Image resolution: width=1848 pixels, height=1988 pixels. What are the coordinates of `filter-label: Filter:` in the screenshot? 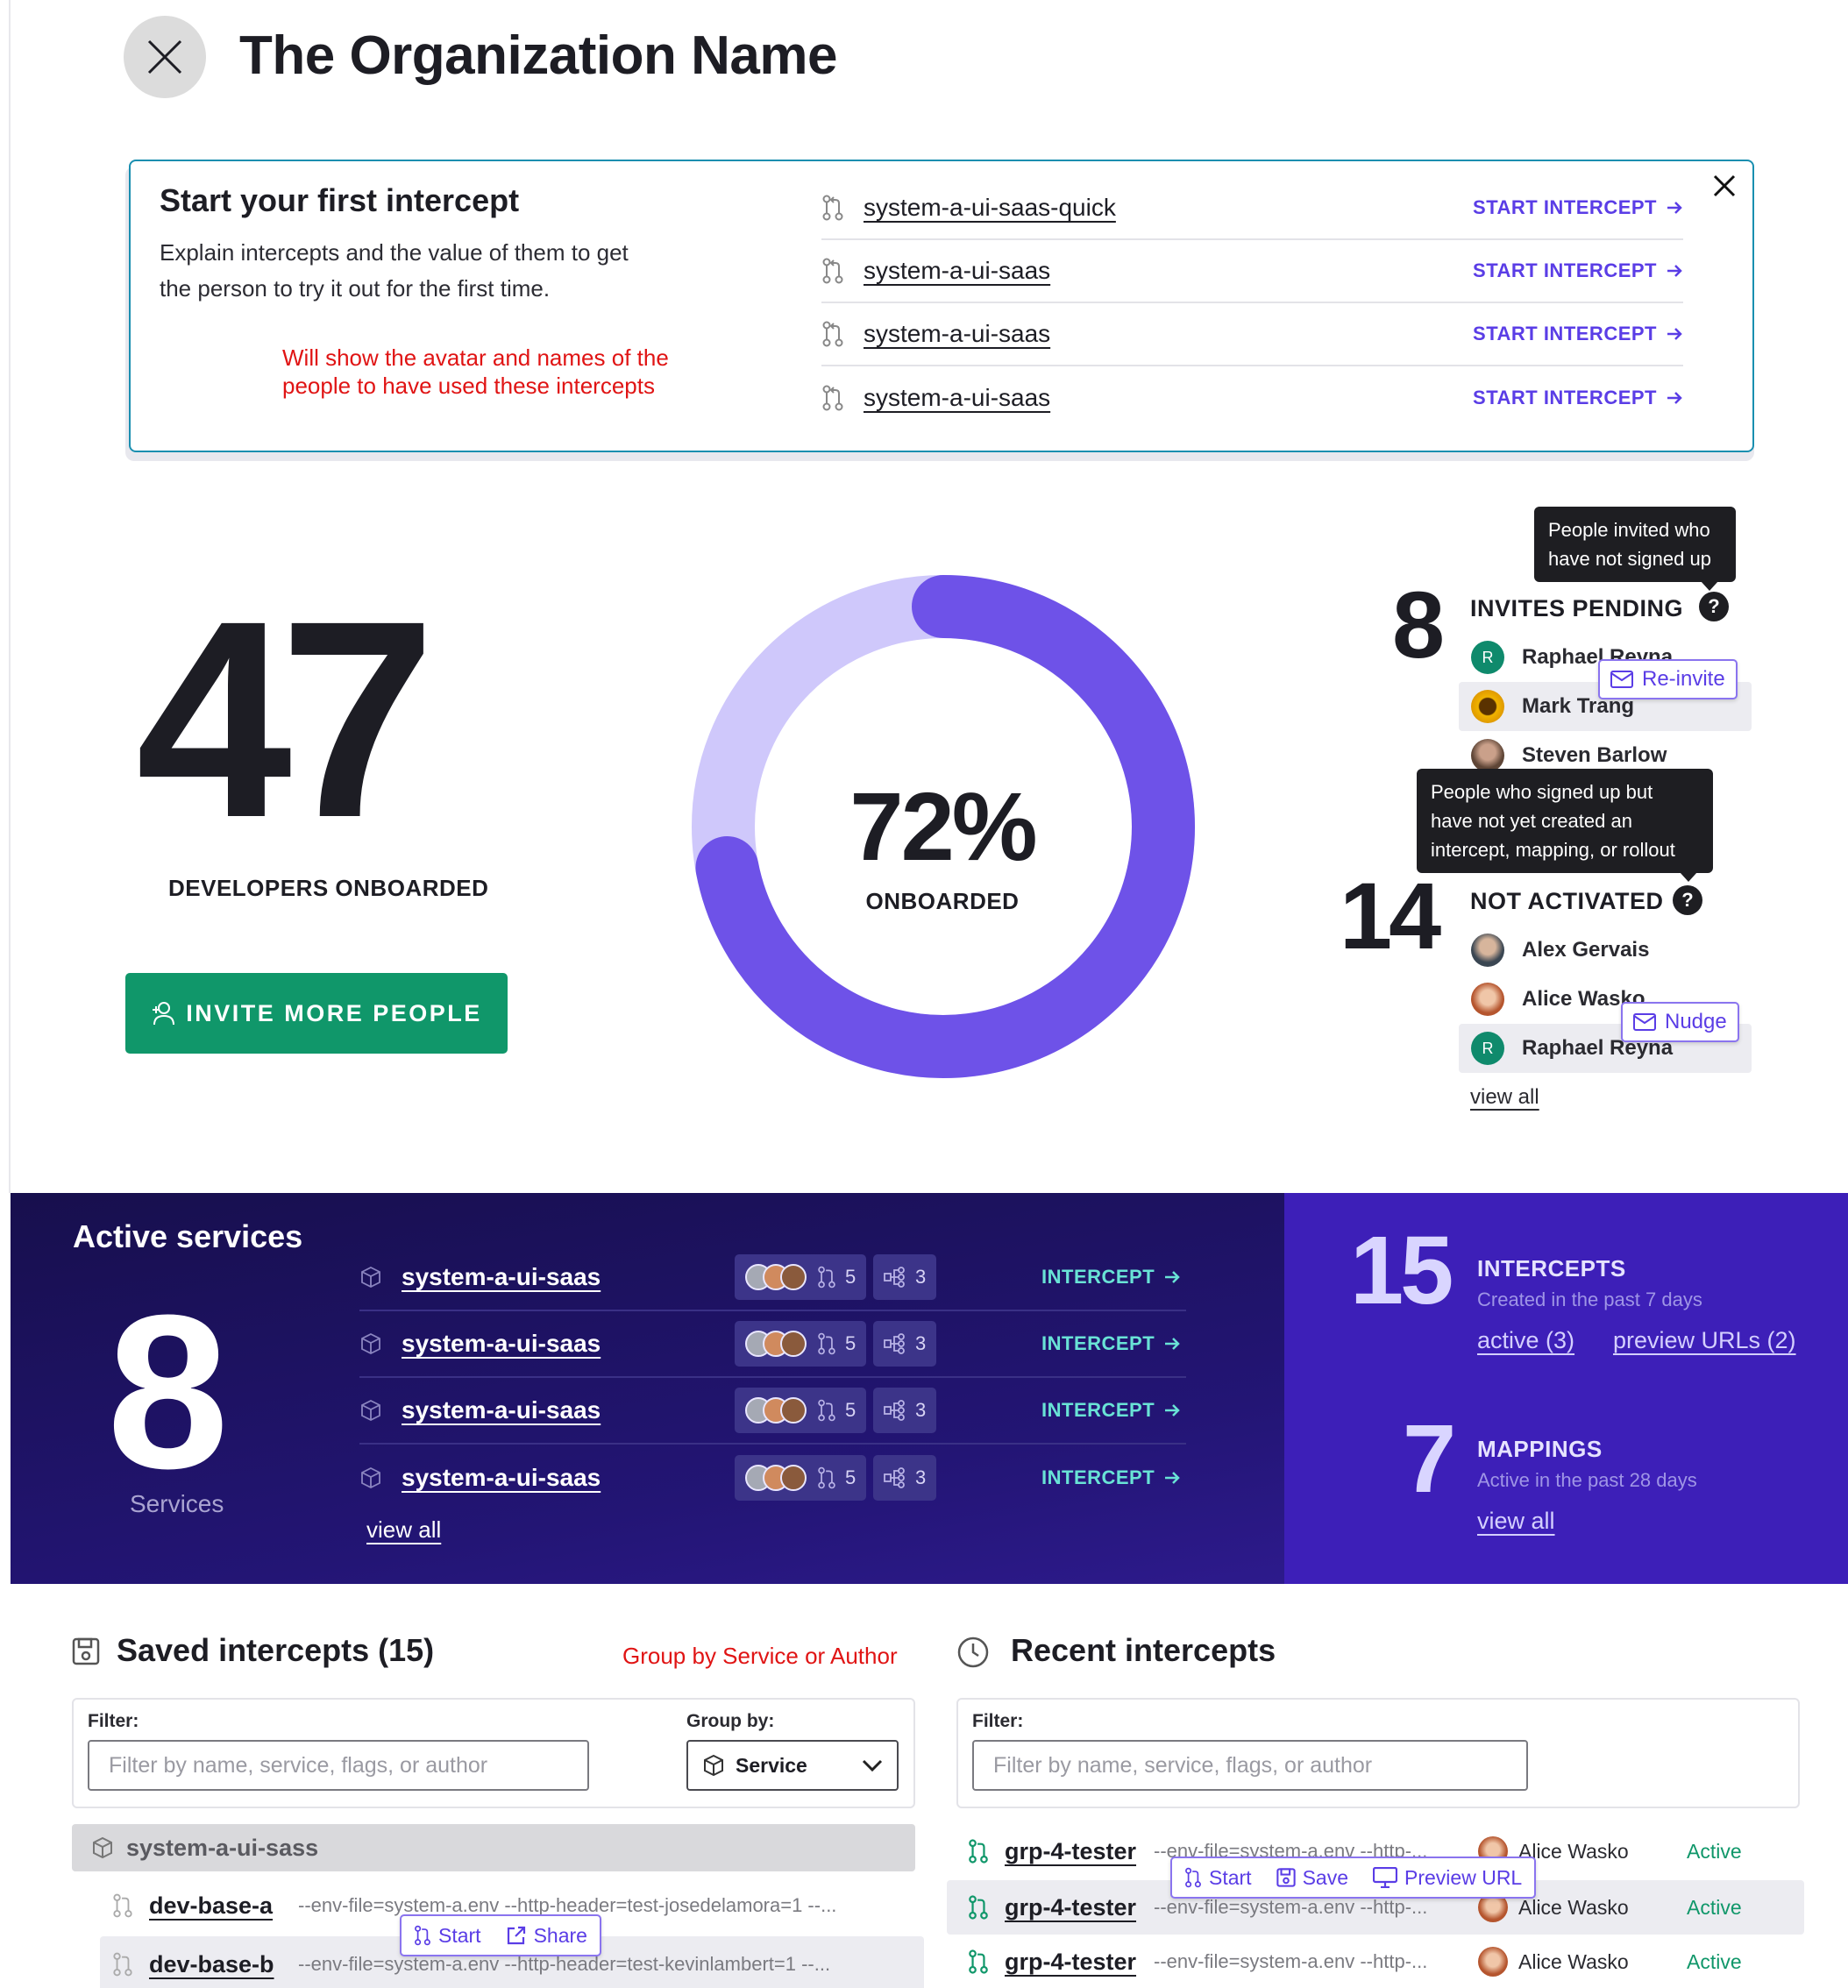 It's located at (114, 1721).